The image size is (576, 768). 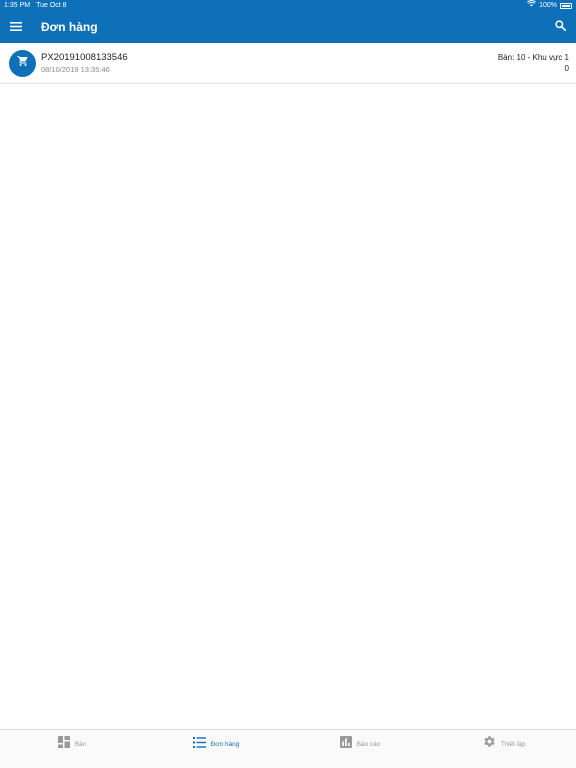 I want to click on search-icon, so click(x=560, y=27).